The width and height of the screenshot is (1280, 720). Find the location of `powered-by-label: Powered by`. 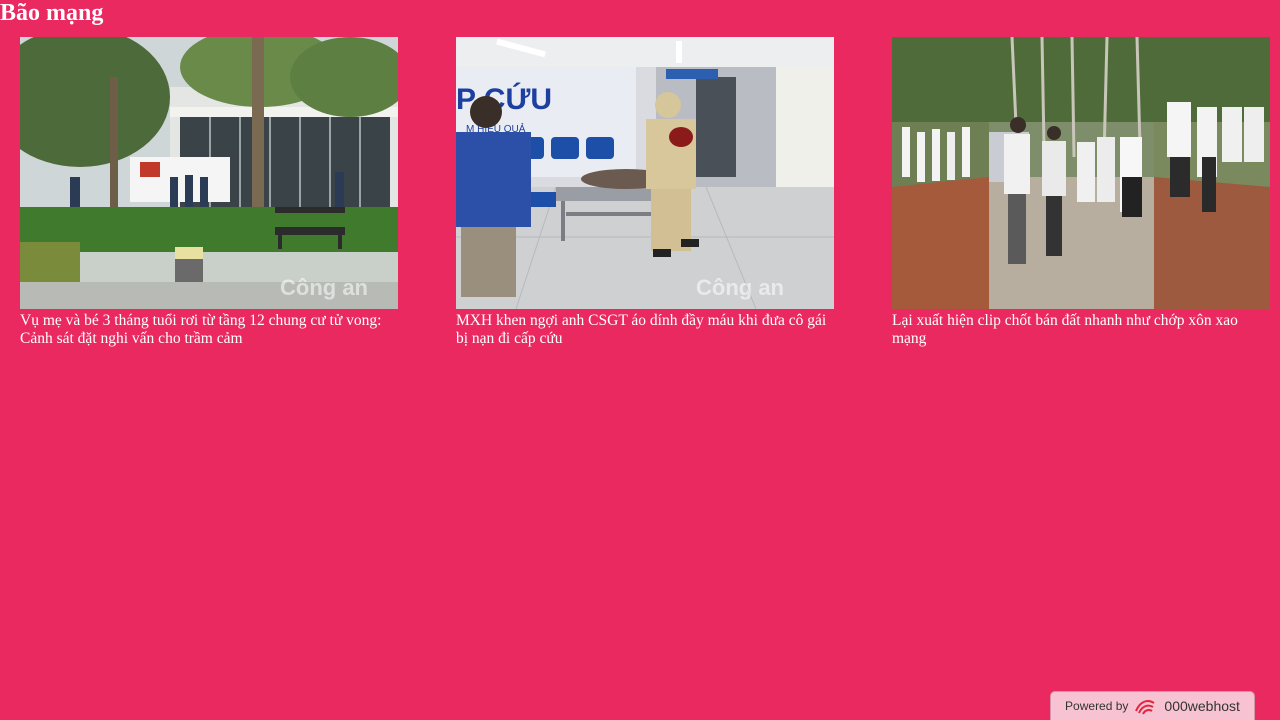

powered-by-label: Powered by is located at coordinates (1097, 706).